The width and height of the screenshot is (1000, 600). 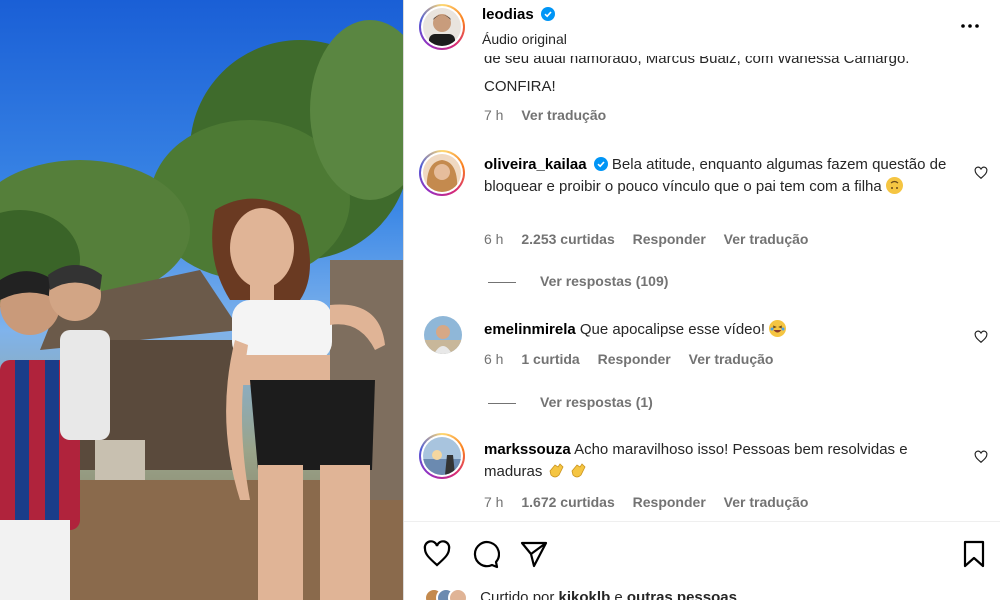 What do you see at coordinates (567, 502) in the screenshot?
I see `comment-likes: 1.672 curtidas` at bounding box center [567, 502].